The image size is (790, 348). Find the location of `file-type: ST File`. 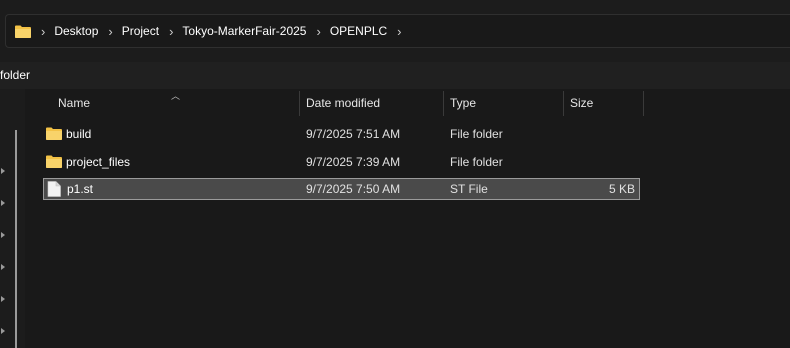

file-type: ST File is located at coordinates (469, 189).